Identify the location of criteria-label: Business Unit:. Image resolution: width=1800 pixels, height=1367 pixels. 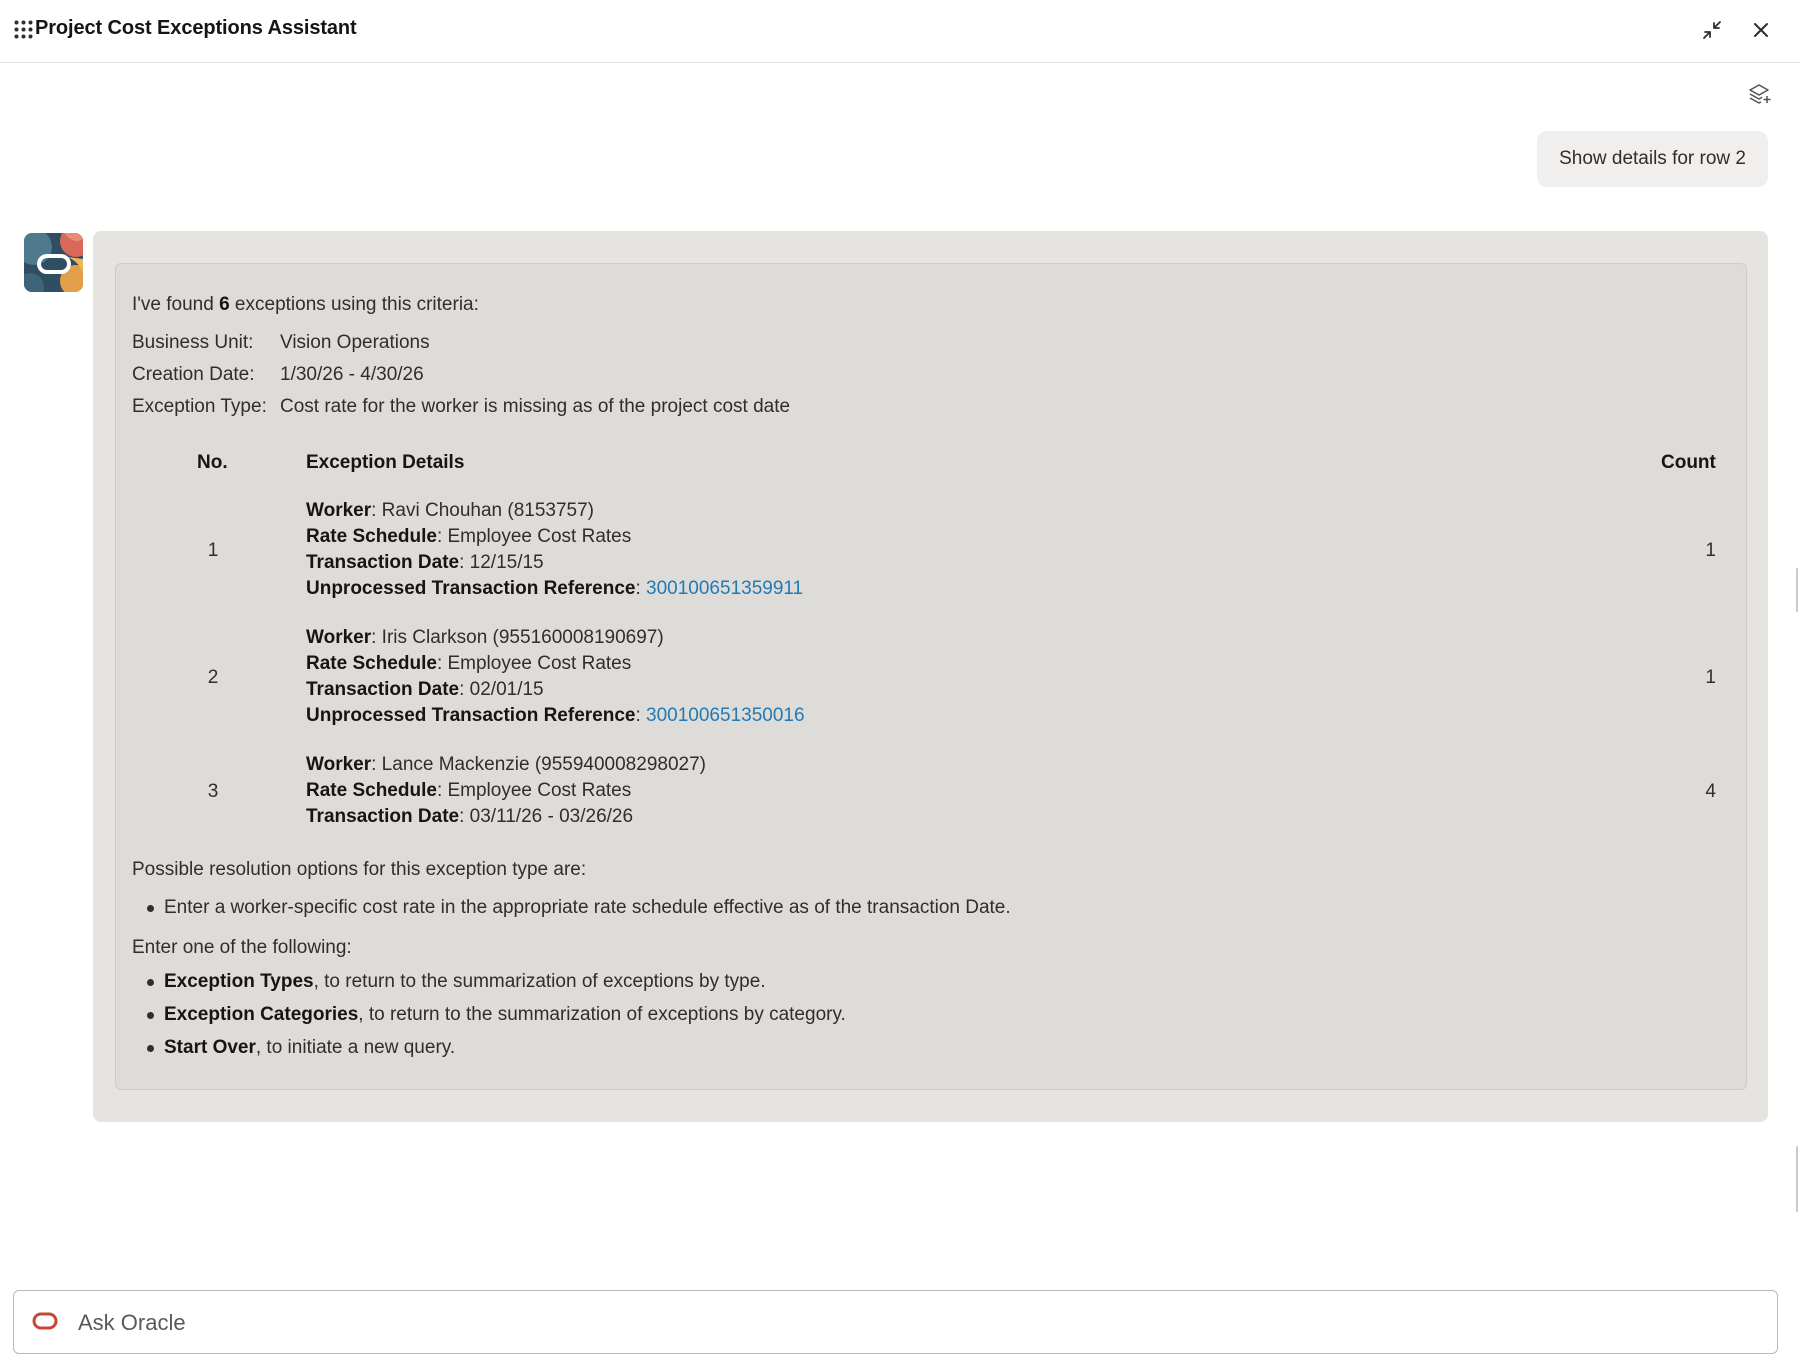
(193, 342).